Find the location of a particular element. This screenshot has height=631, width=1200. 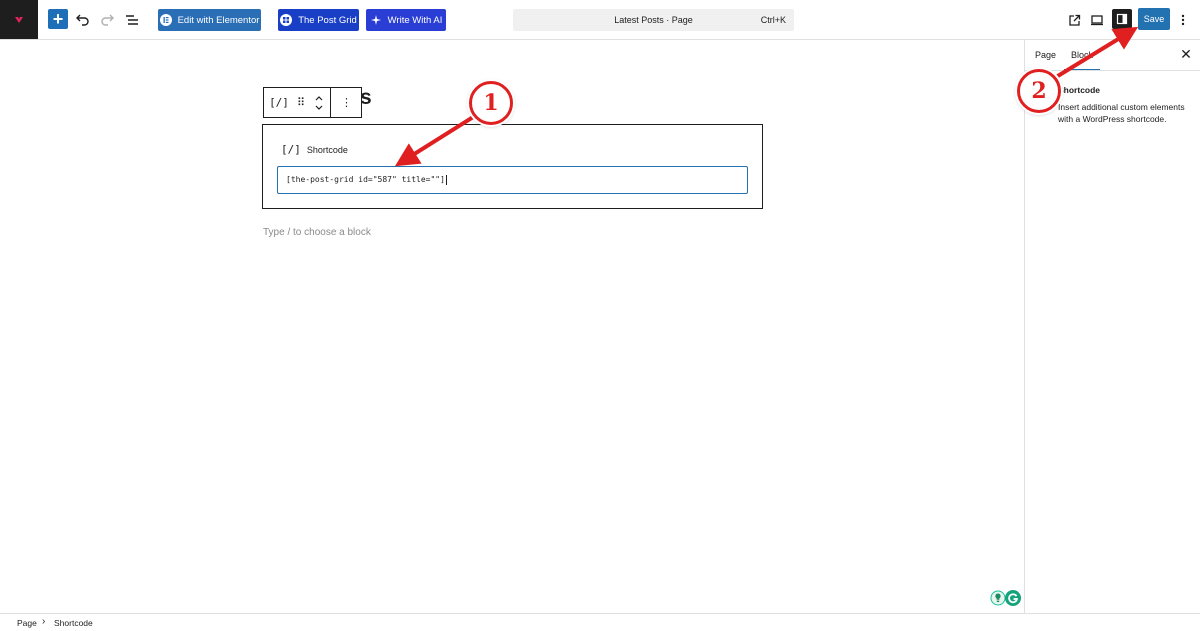

settings-toggle-button is located at coordinates (1122, 19).